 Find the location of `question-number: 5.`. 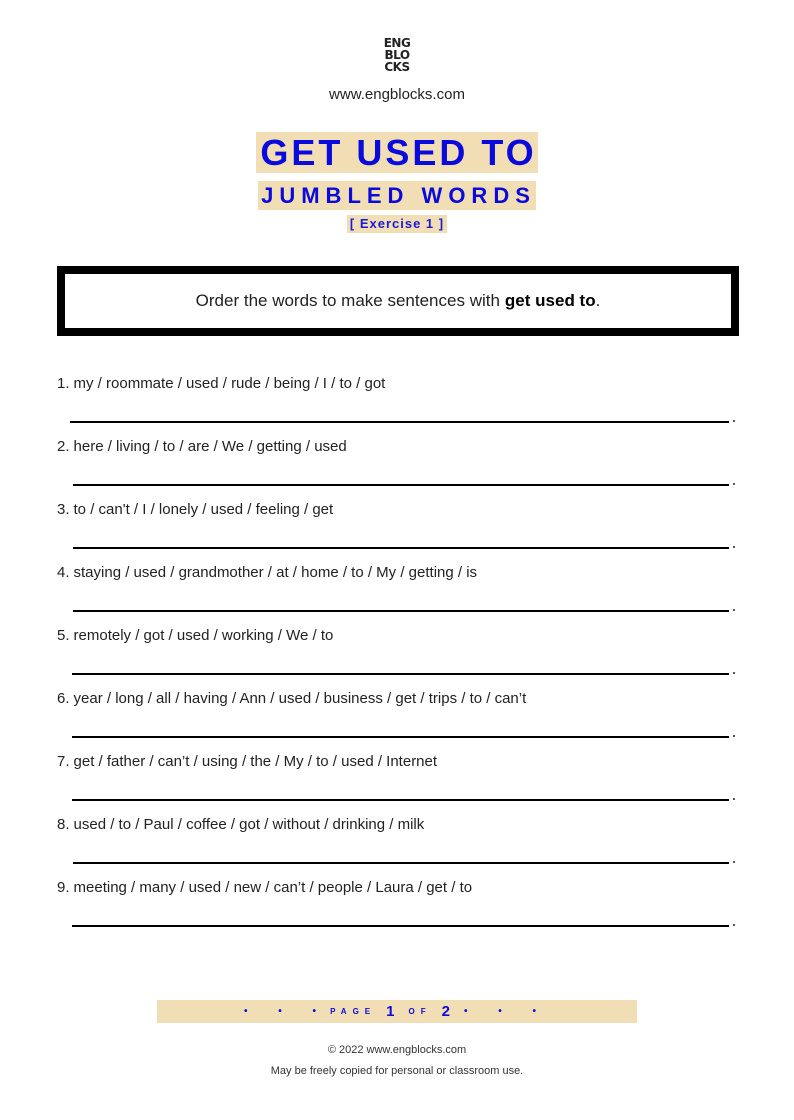

question-number: 5. is located at coordinates (63, 635).